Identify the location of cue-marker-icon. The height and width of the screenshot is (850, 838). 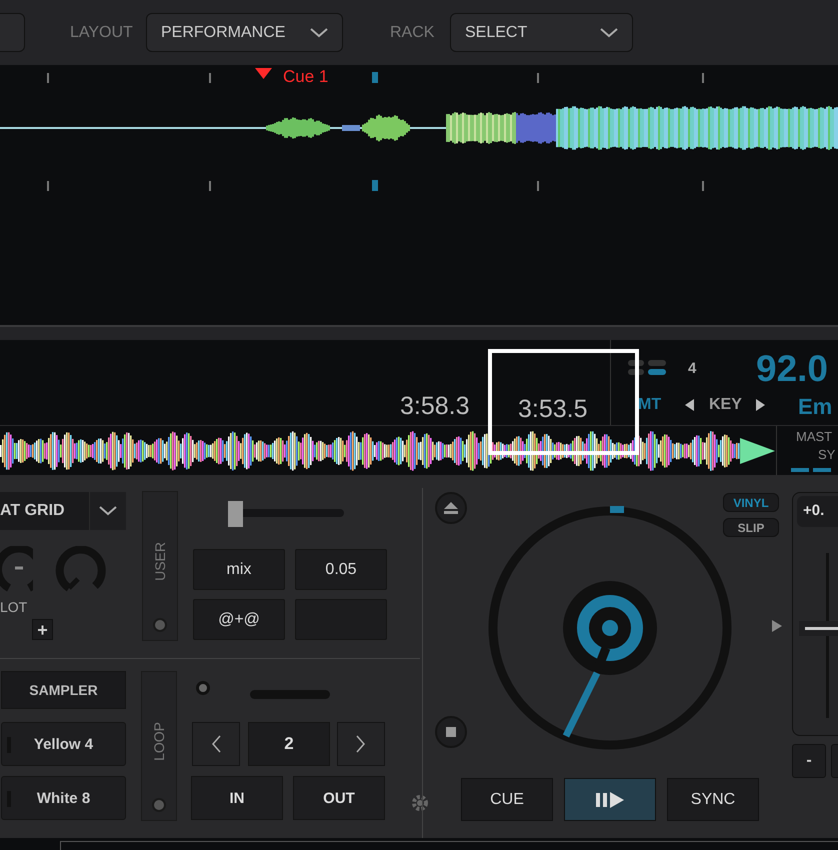
(263, 73).